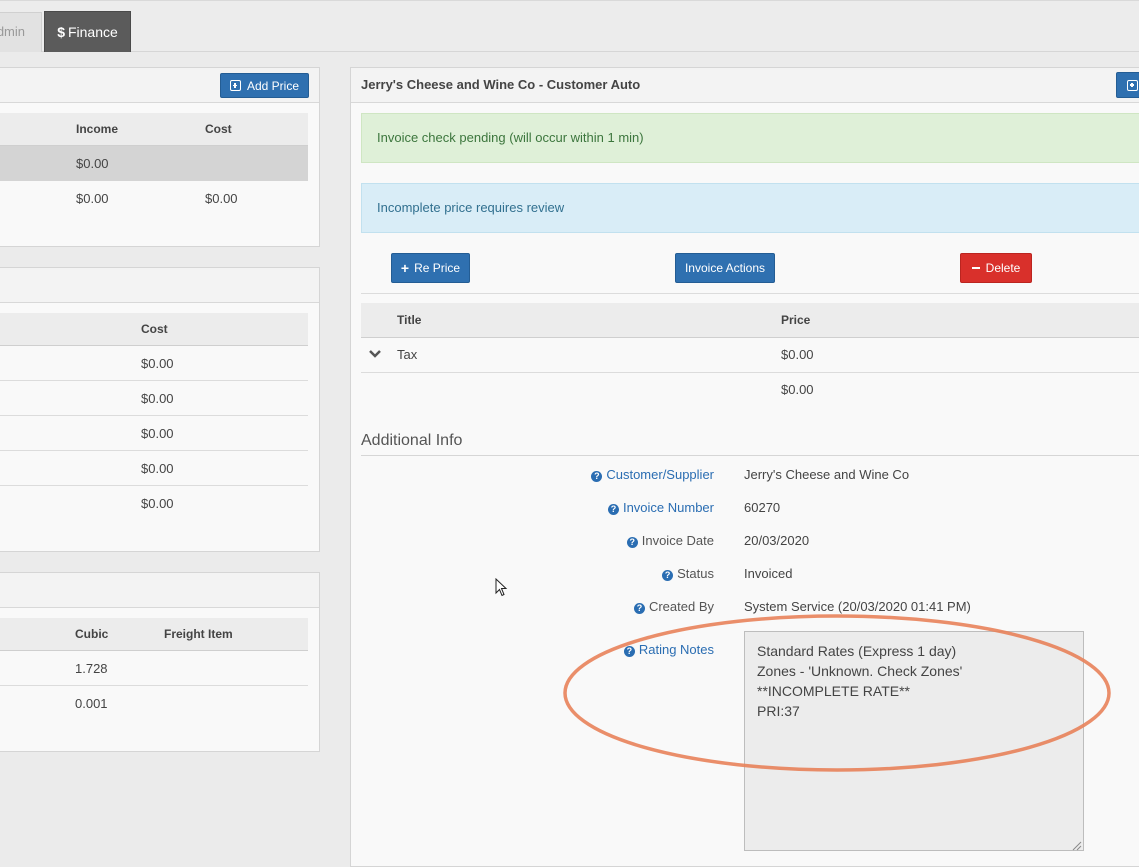  What do you see at coordinates (975, 268) in the screenshot?
I see `minus-icon` at bounding box center [975, 268].